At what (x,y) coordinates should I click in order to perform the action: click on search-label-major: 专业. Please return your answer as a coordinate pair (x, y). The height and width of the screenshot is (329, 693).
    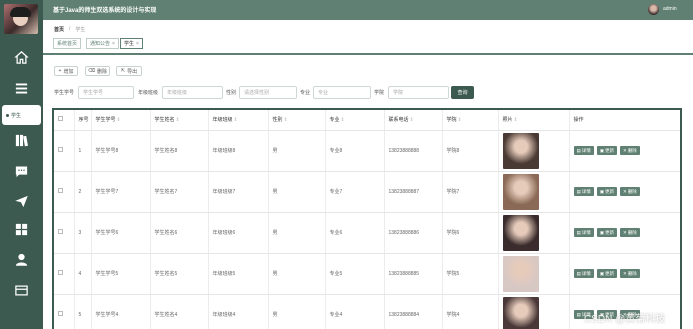
    Looking at the image, I should click on (305, 93).